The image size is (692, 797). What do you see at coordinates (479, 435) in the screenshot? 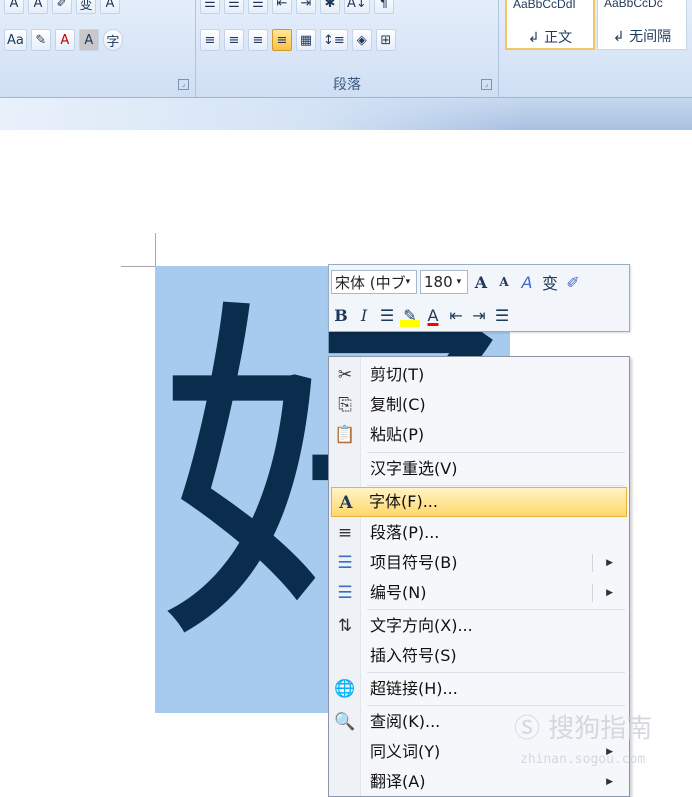
I see `menu-item-paste: 📋 粘贴(P)` at bounding box center [479, 435].